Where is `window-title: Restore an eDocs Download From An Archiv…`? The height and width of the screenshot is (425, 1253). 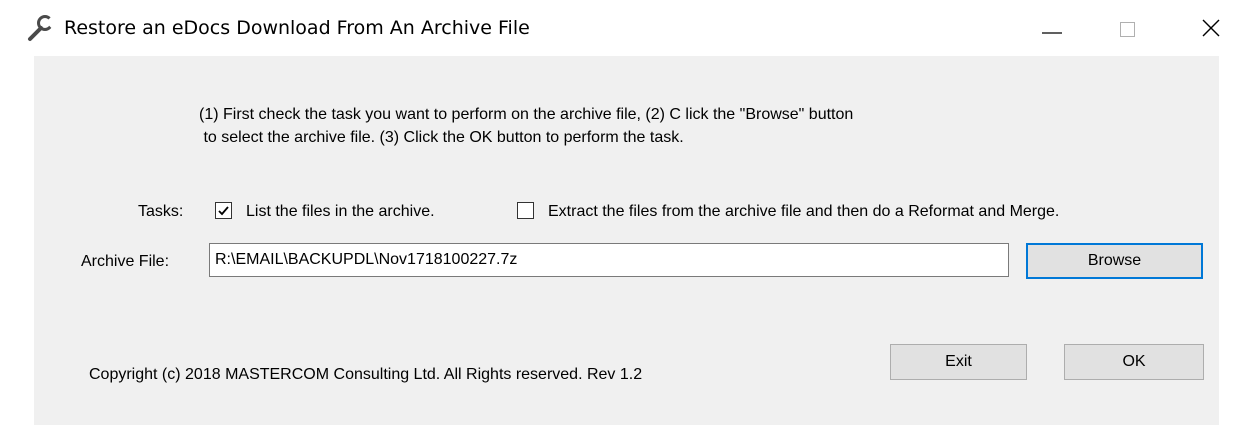
window-title: Restore an eDocs Download From An Archiv… is located at coordinates (297, 28).